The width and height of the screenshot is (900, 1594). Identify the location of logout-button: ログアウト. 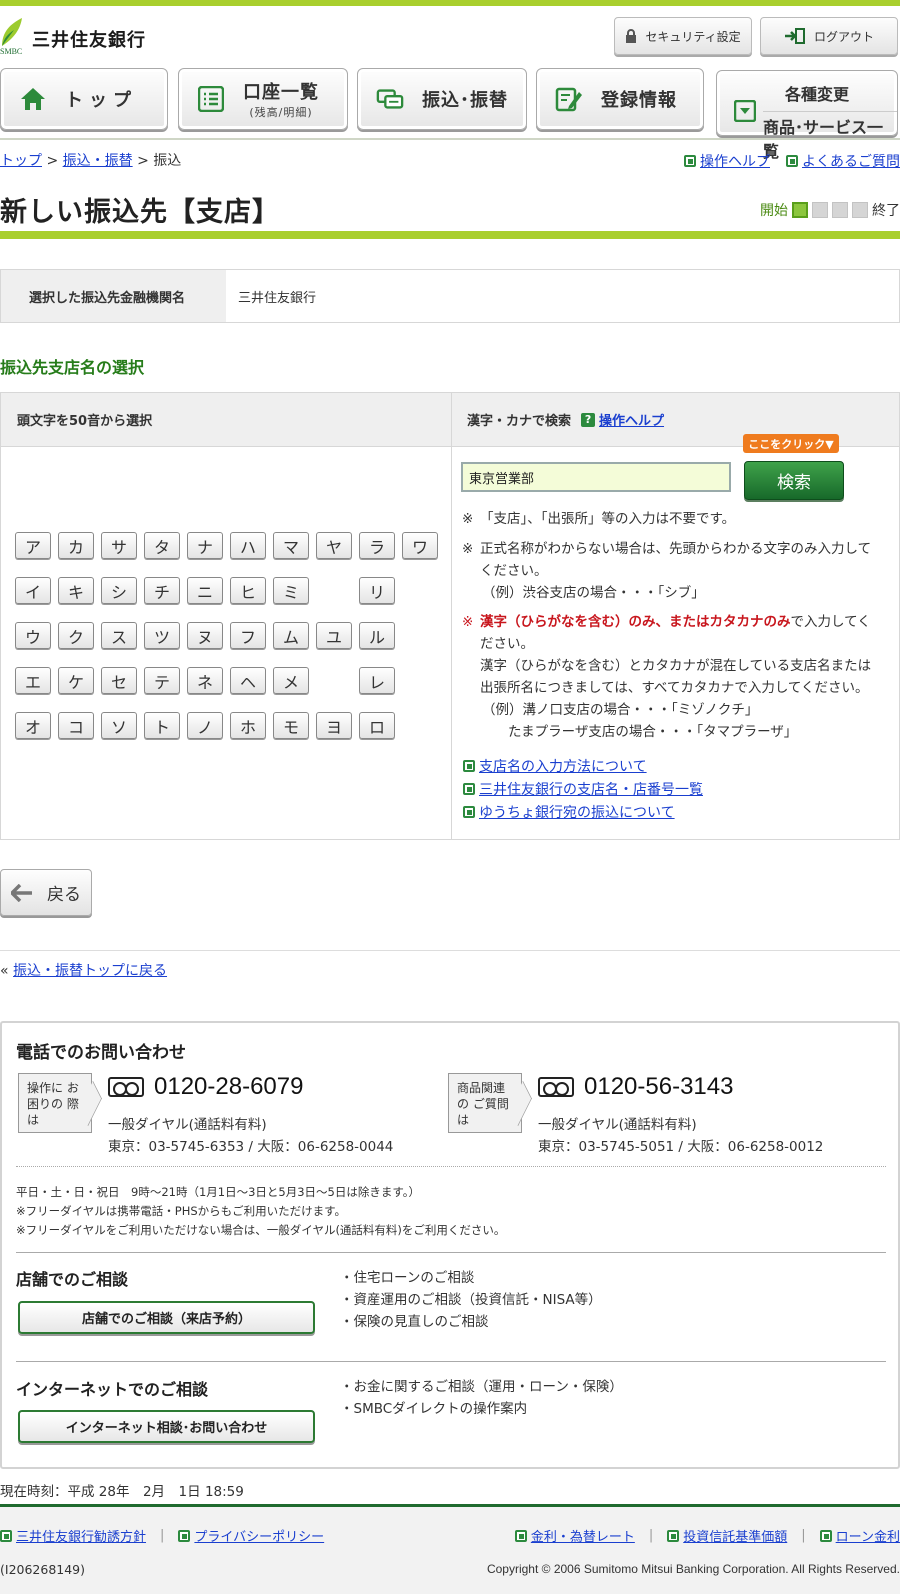
(829, 36).